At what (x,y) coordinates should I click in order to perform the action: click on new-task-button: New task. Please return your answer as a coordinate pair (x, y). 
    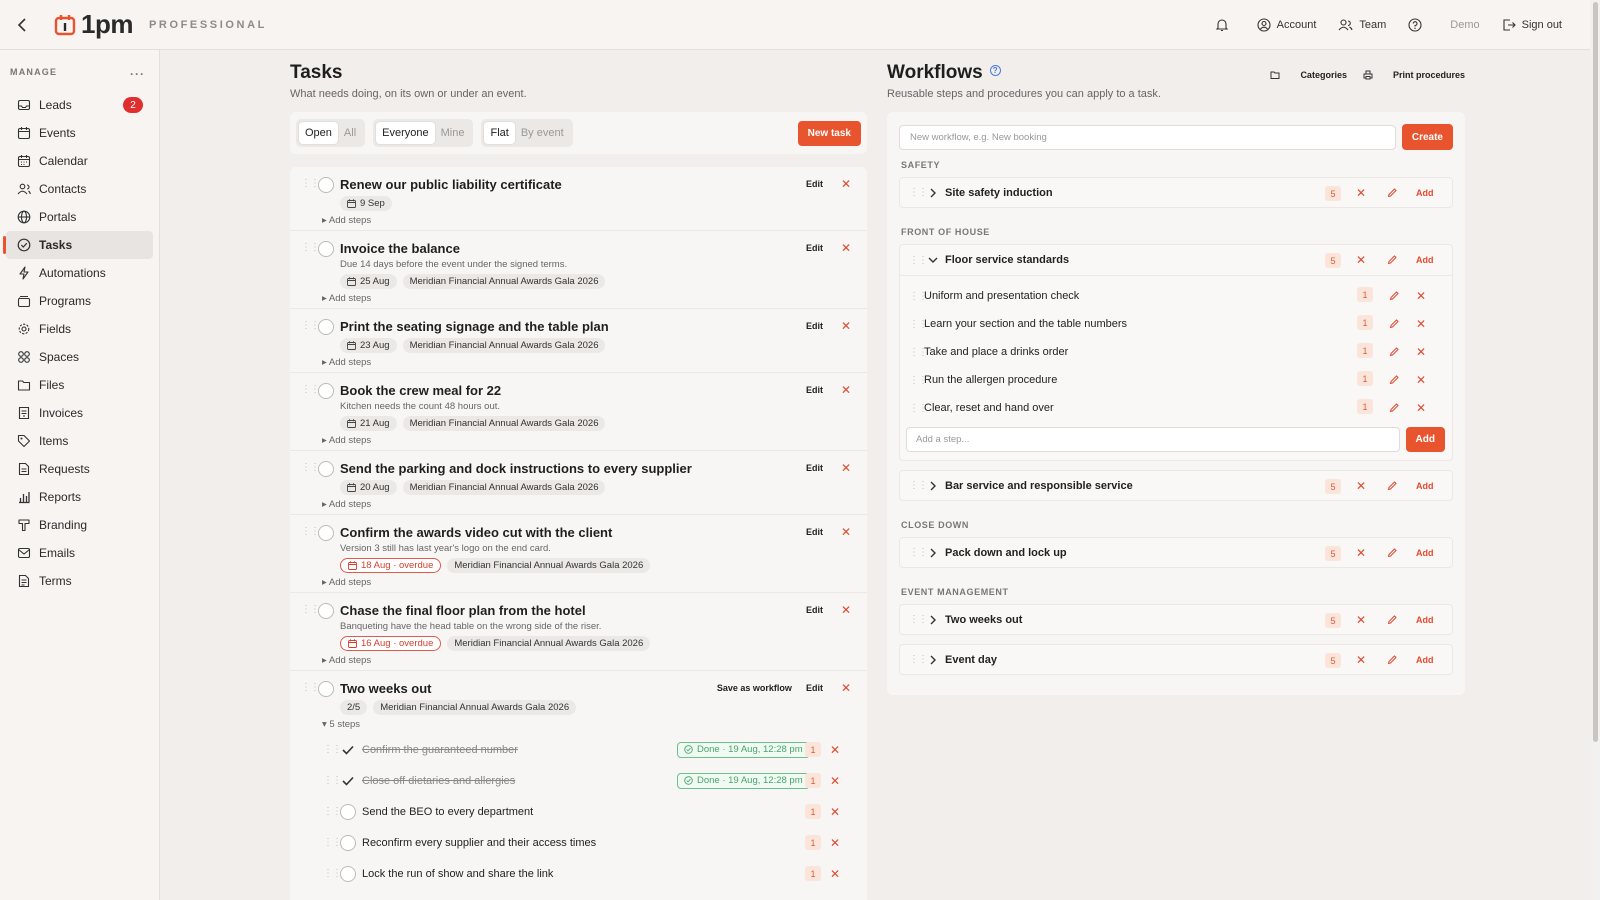
    Looking at the image, I should click on (829, 133).